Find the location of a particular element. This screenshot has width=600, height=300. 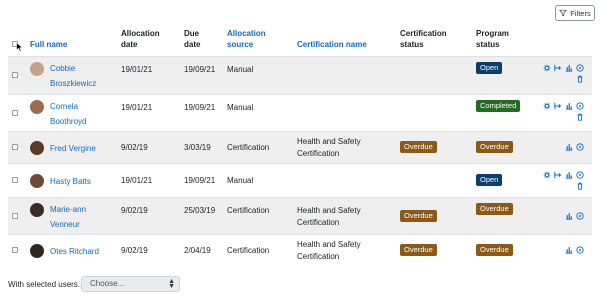

user-name-link: Otes Ritchard is located at coordinates (81, 251).